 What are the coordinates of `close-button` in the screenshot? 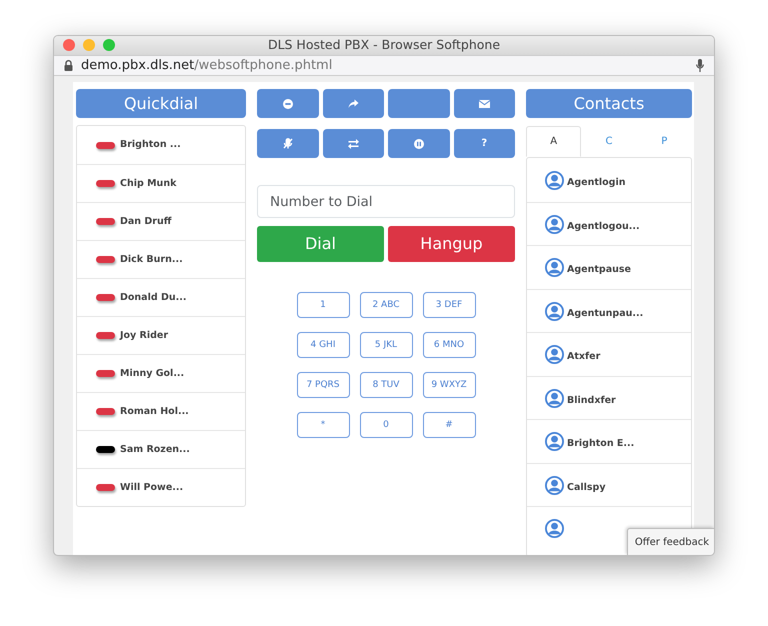 It's located at (69, 45).